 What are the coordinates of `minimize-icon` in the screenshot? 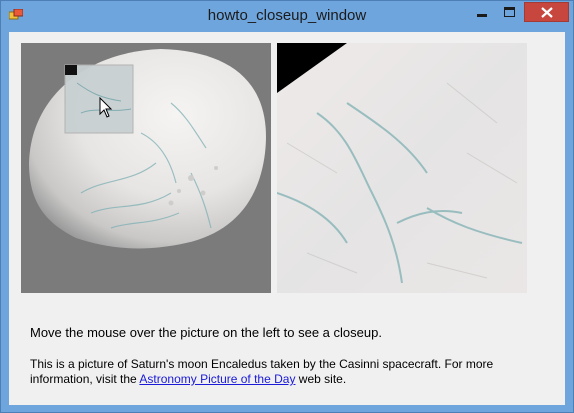 It's located at (482, 15).